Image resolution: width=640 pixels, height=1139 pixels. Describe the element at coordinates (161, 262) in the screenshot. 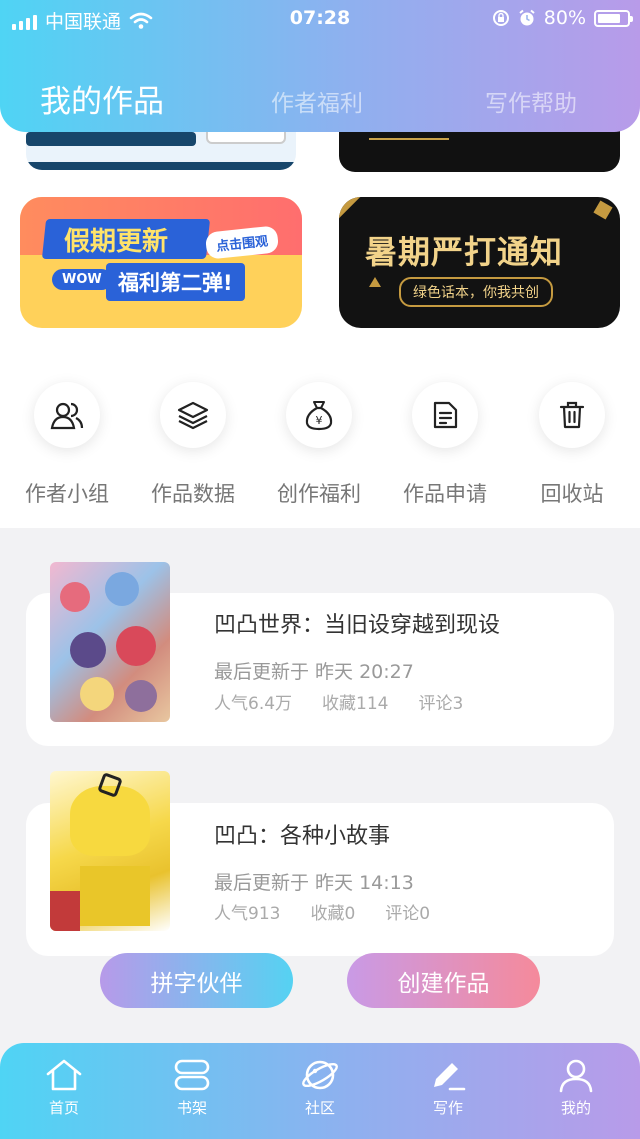

I see `banner-holiday-update: 假期更新 点击围观 WOW 福利第二弹!` at that location.